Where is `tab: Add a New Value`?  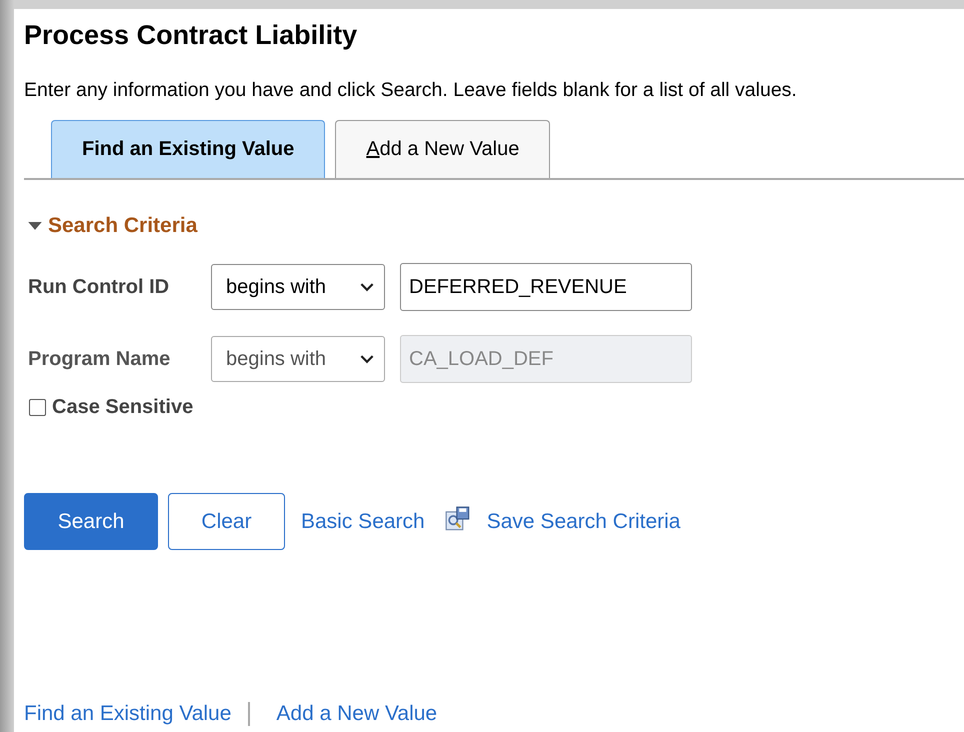
tab: Add a New Value is located at coordinates (442, 149).